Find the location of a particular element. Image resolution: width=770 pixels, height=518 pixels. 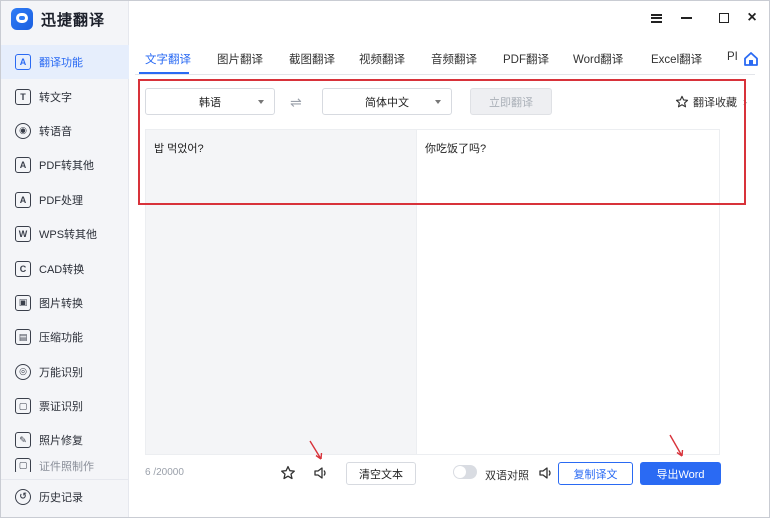

maximize-icon is located at coordinates (724, 18).